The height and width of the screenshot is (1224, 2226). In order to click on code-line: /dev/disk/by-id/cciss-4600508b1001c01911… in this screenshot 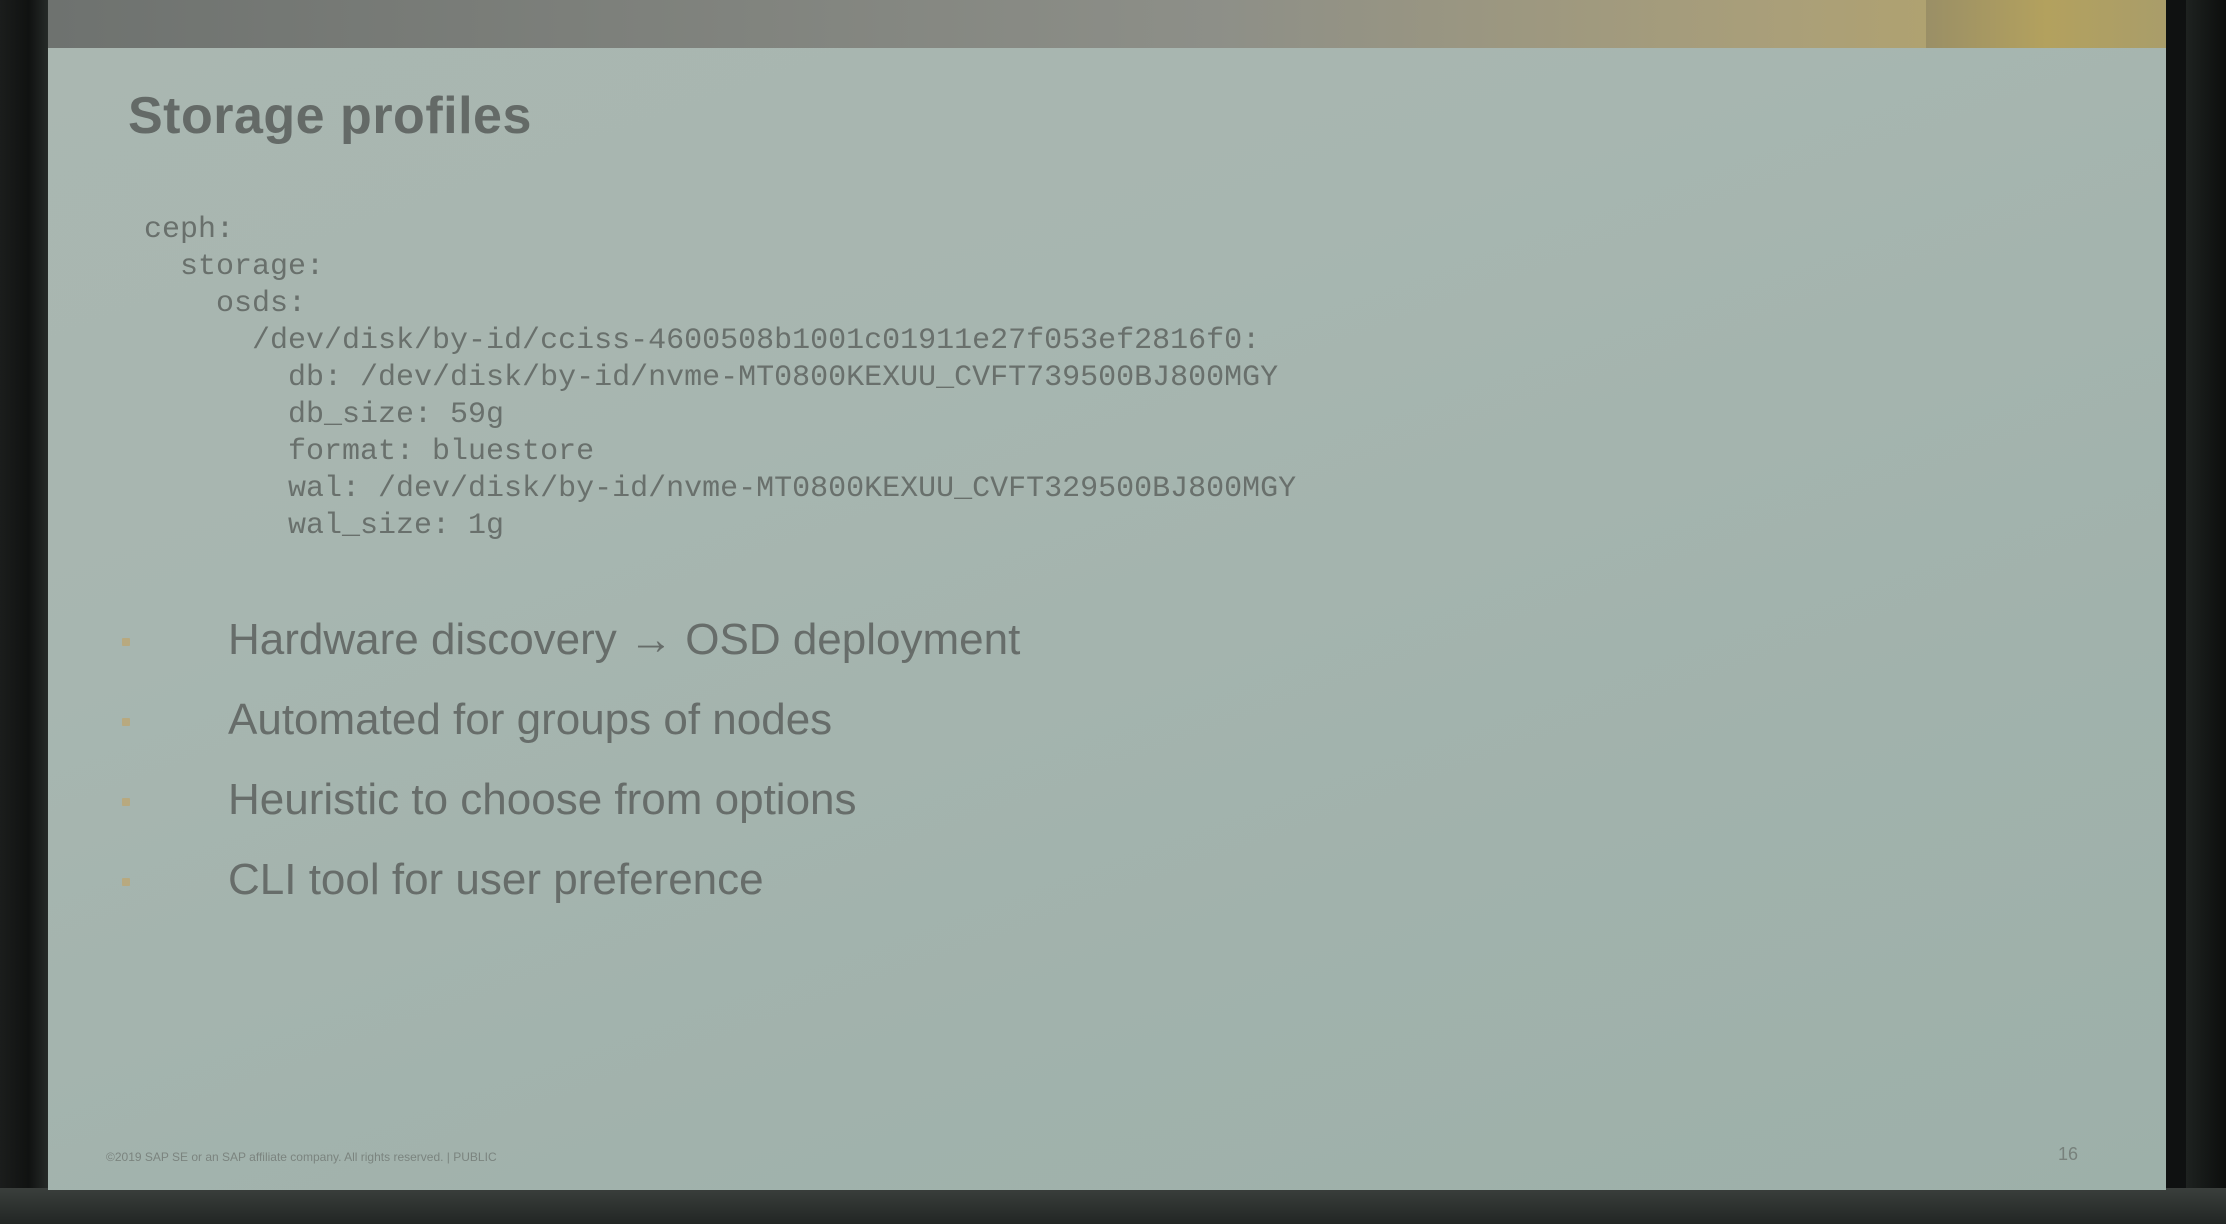, I will do `click(702, 341)`.